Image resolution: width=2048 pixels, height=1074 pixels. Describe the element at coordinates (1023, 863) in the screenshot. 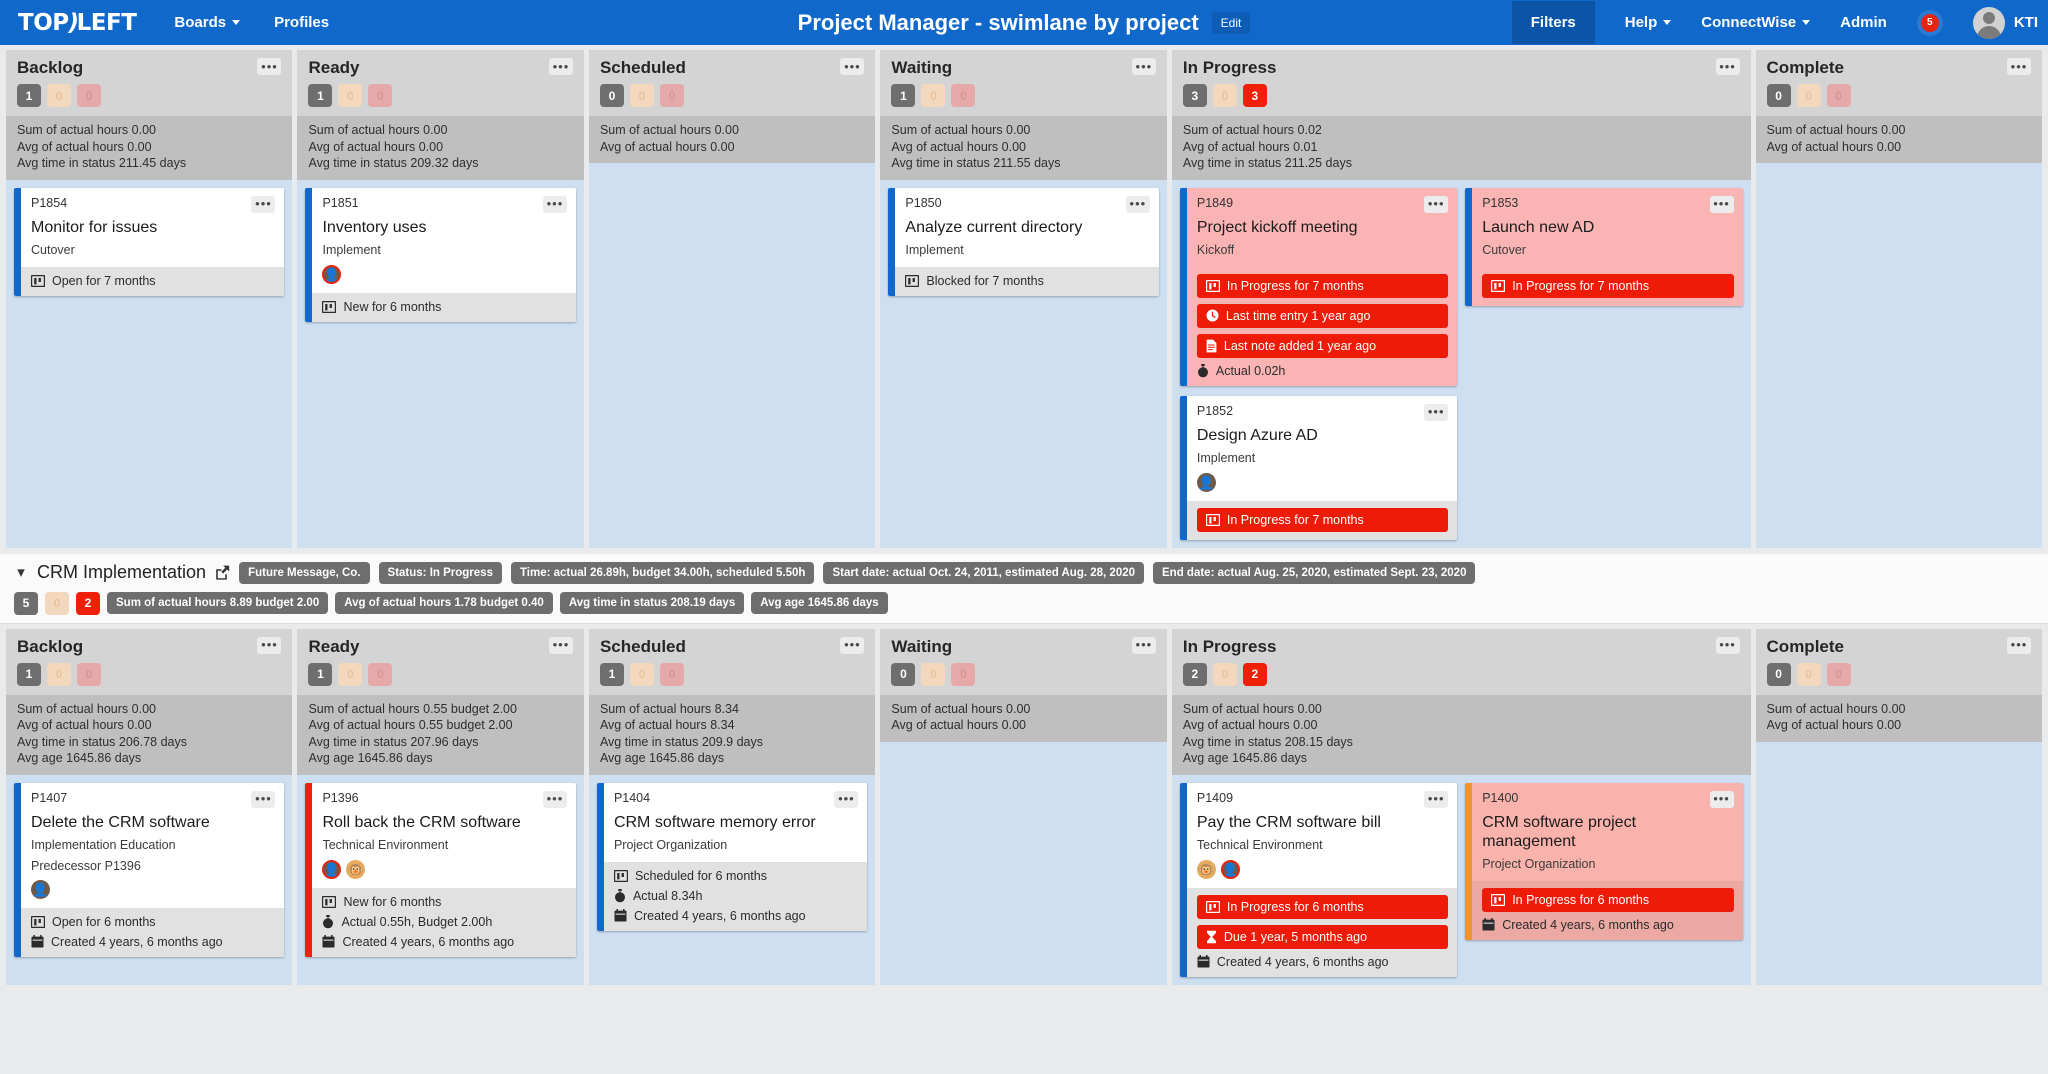

I see `column-card-list` at that location.